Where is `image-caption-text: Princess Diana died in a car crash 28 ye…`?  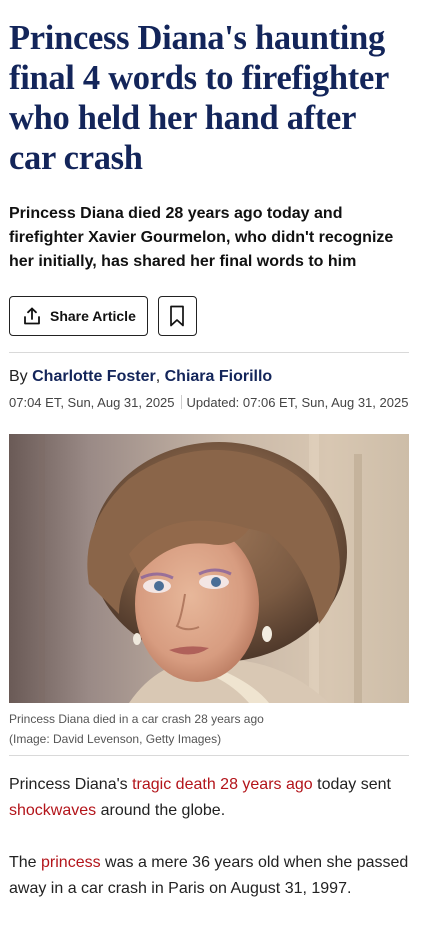 image-caption-text: Princess Diana died in a car crash 28 ye… is located at coordinates (136, 719).